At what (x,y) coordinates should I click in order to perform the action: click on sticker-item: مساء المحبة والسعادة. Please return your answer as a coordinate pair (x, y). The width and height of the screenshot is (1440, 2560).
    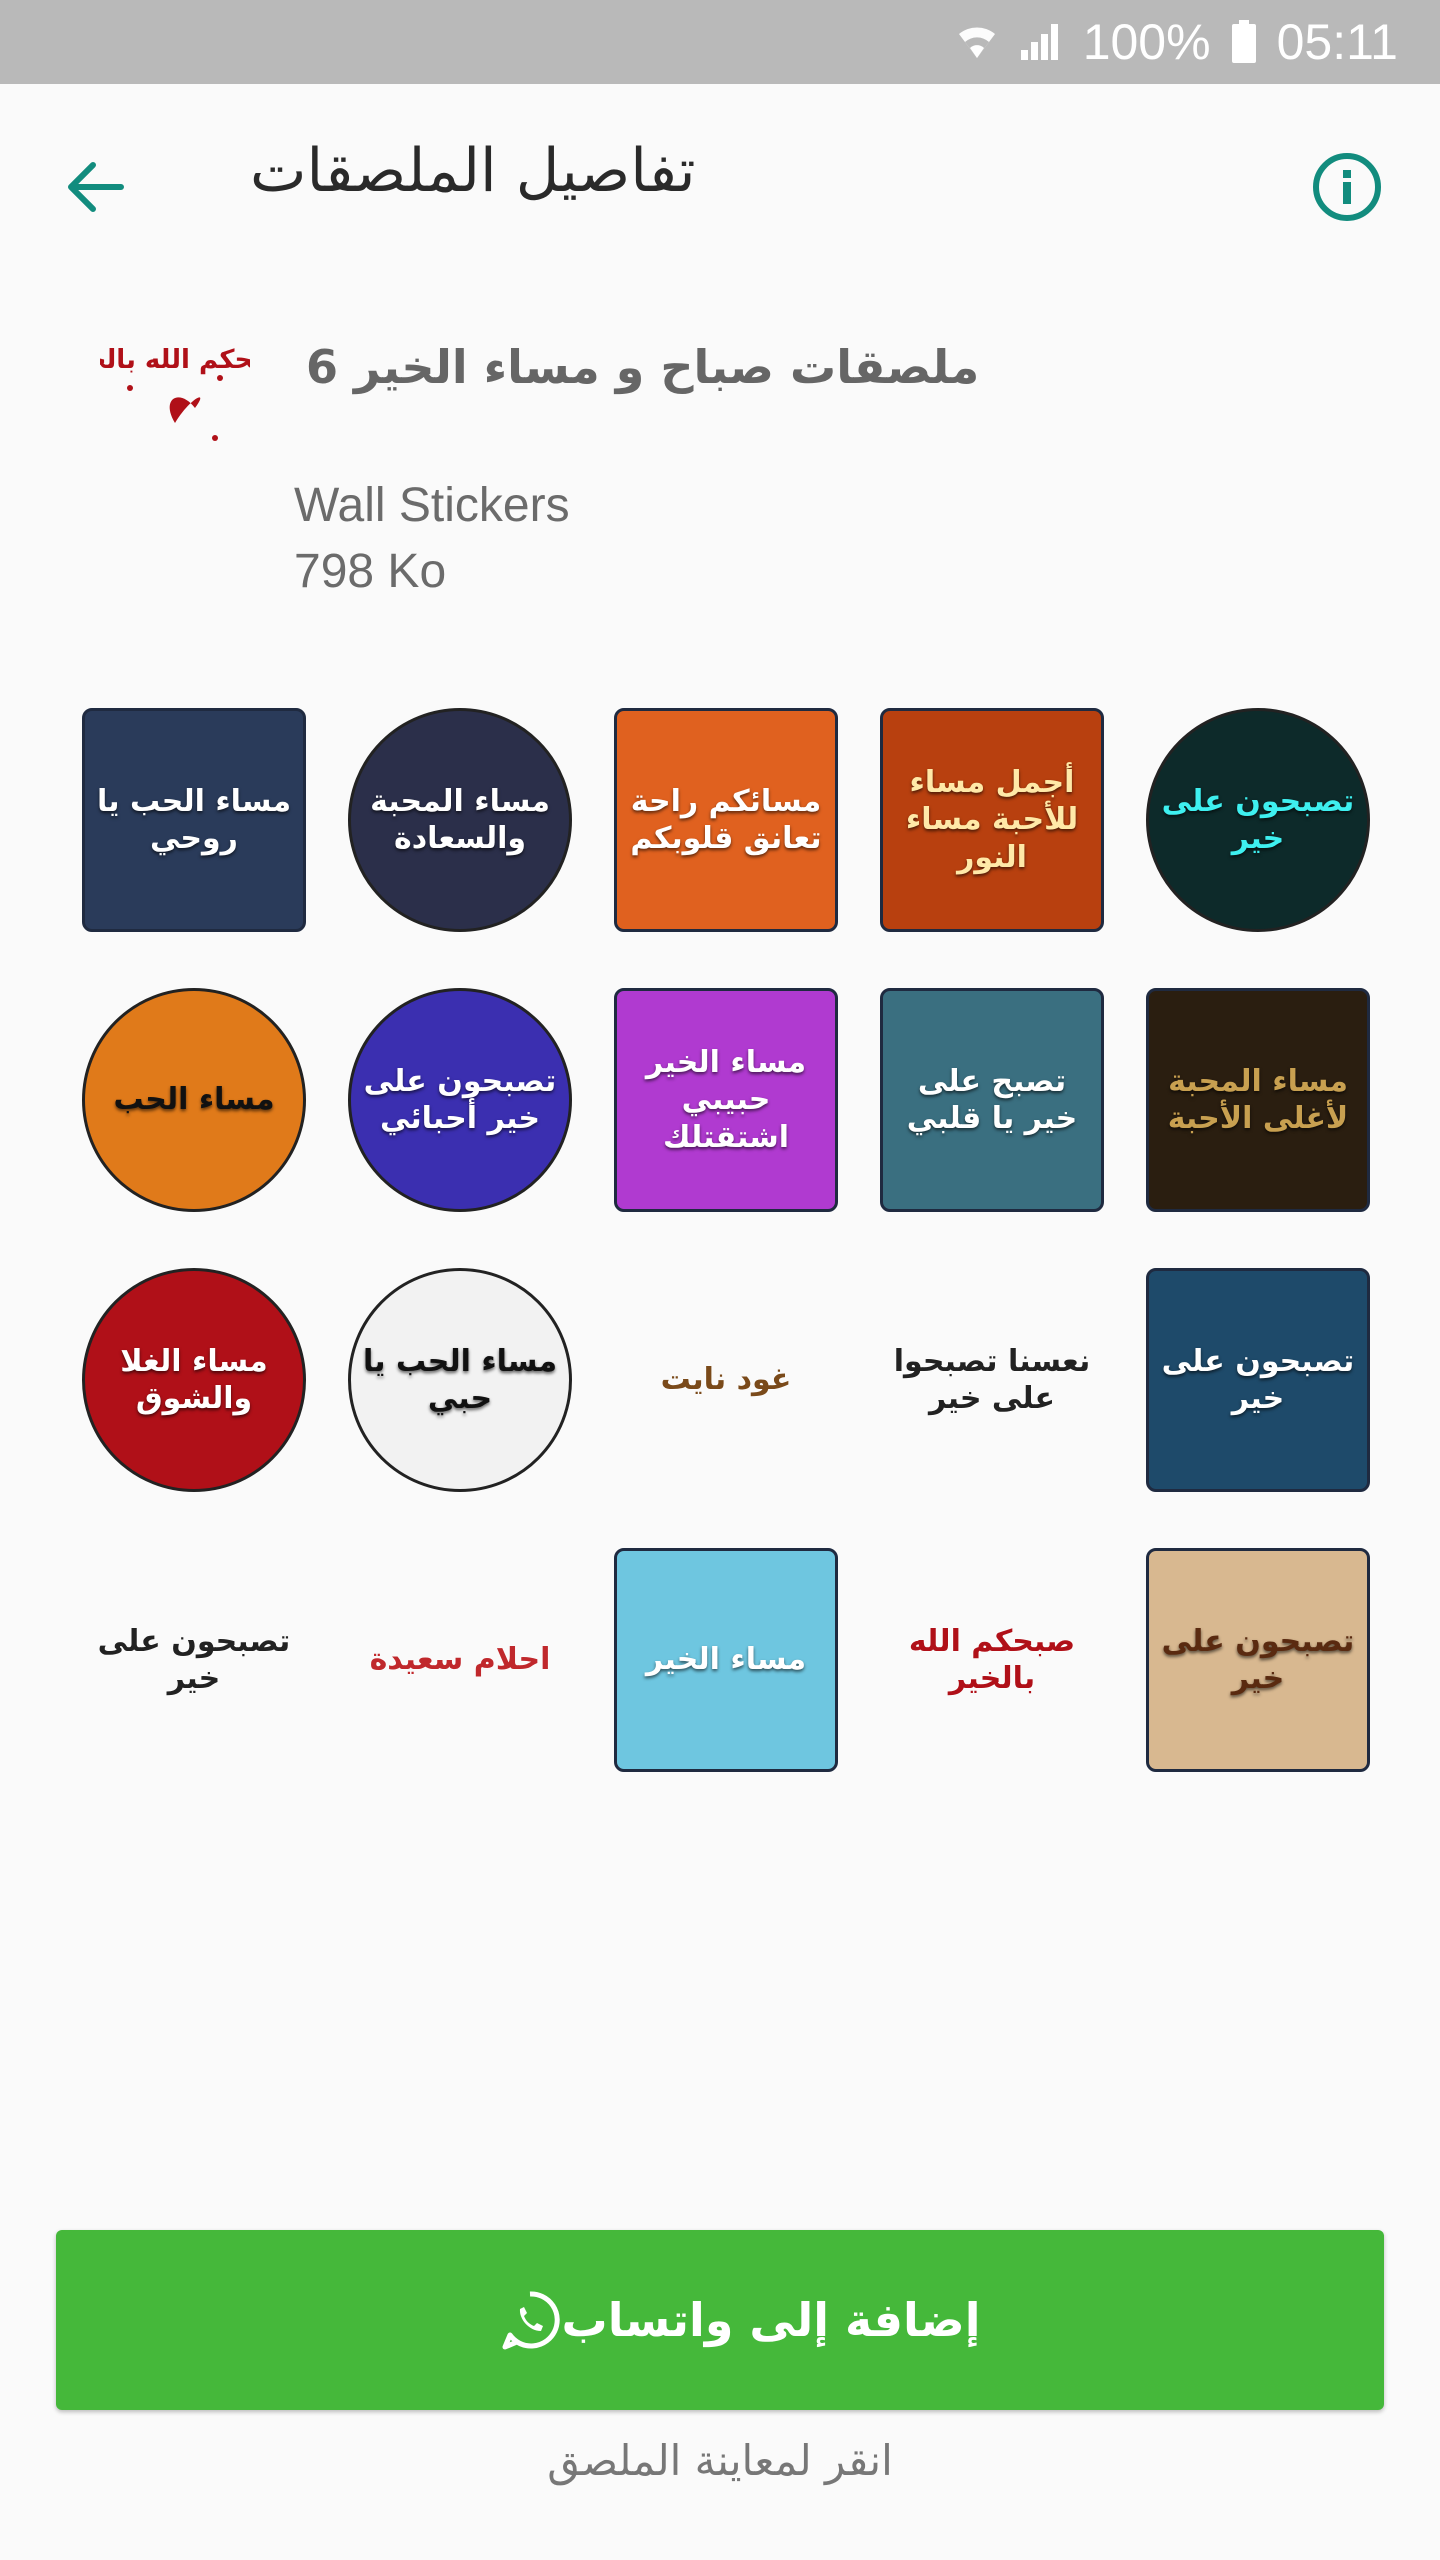
    Looking at the image, I should click on (460, 820).